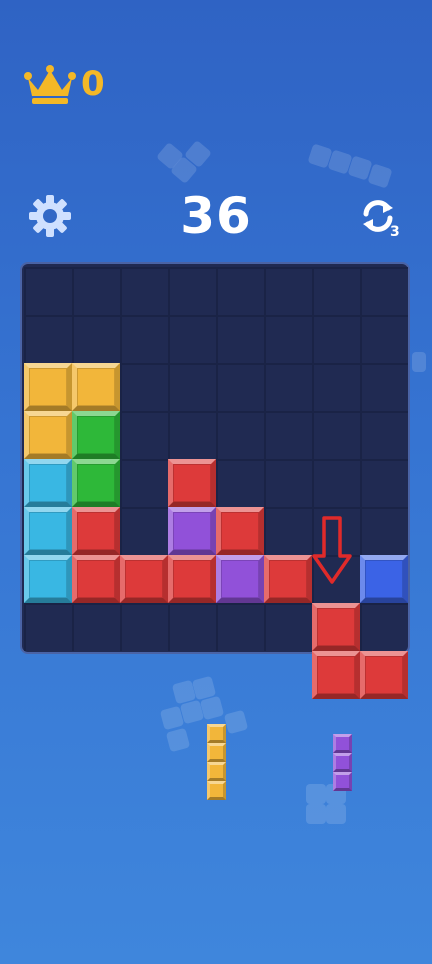  What do you see at coordinates (93, 84) in the screenshot?
I see `best-score: 0` at bounding box center [93, 84].